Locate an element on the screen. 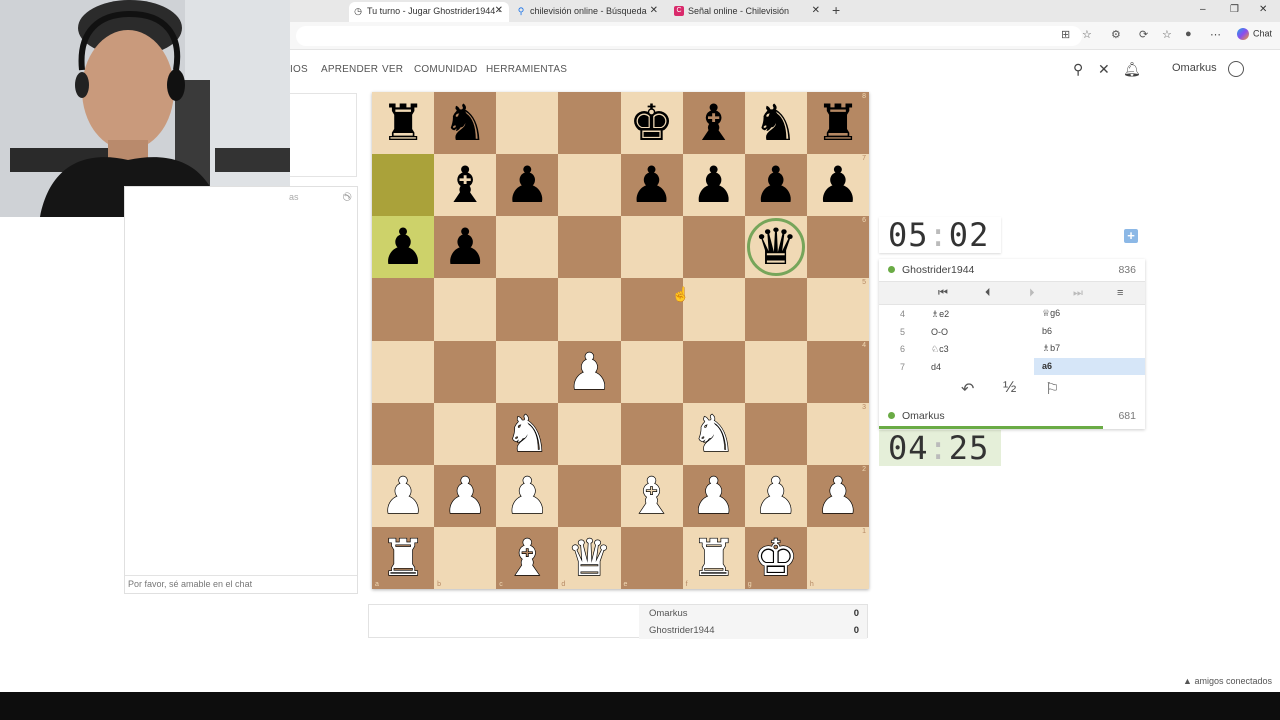 The image size is (1280, 720). square-a7 is located at coordinates (403, 185).